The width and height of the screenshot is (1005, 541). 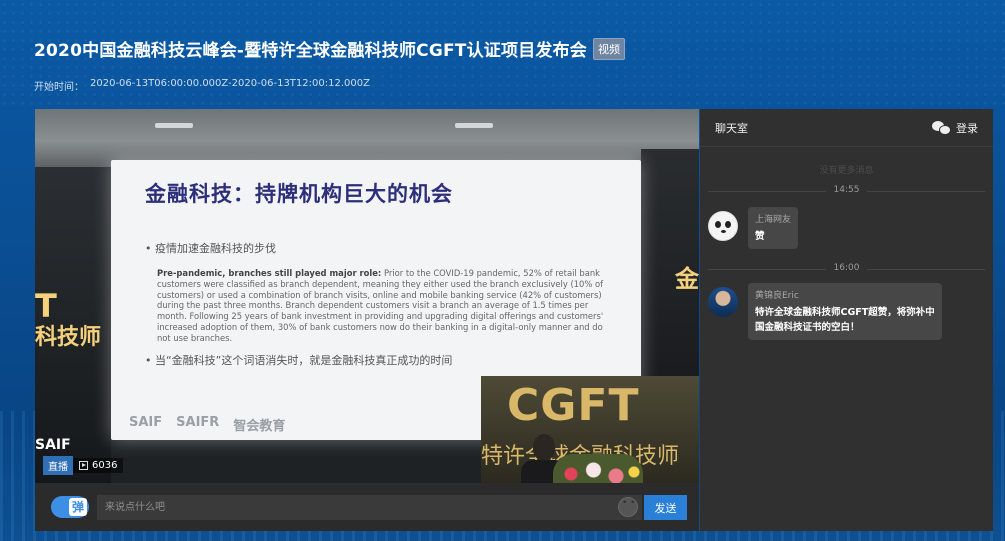 I want to click on flowers, so click(x=598, y=468).